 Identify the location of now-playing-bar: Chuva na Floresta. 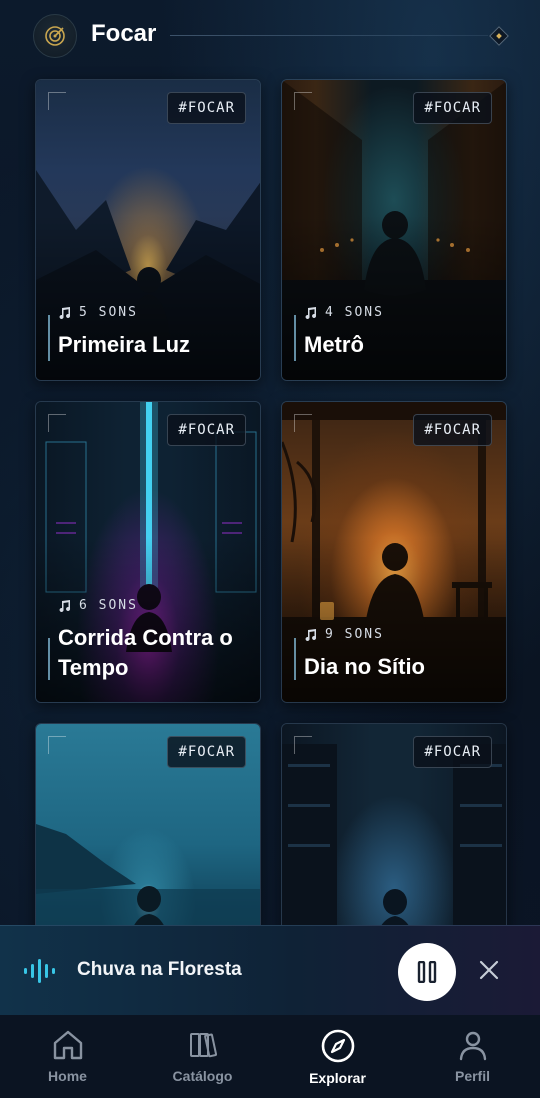
(270, 970).